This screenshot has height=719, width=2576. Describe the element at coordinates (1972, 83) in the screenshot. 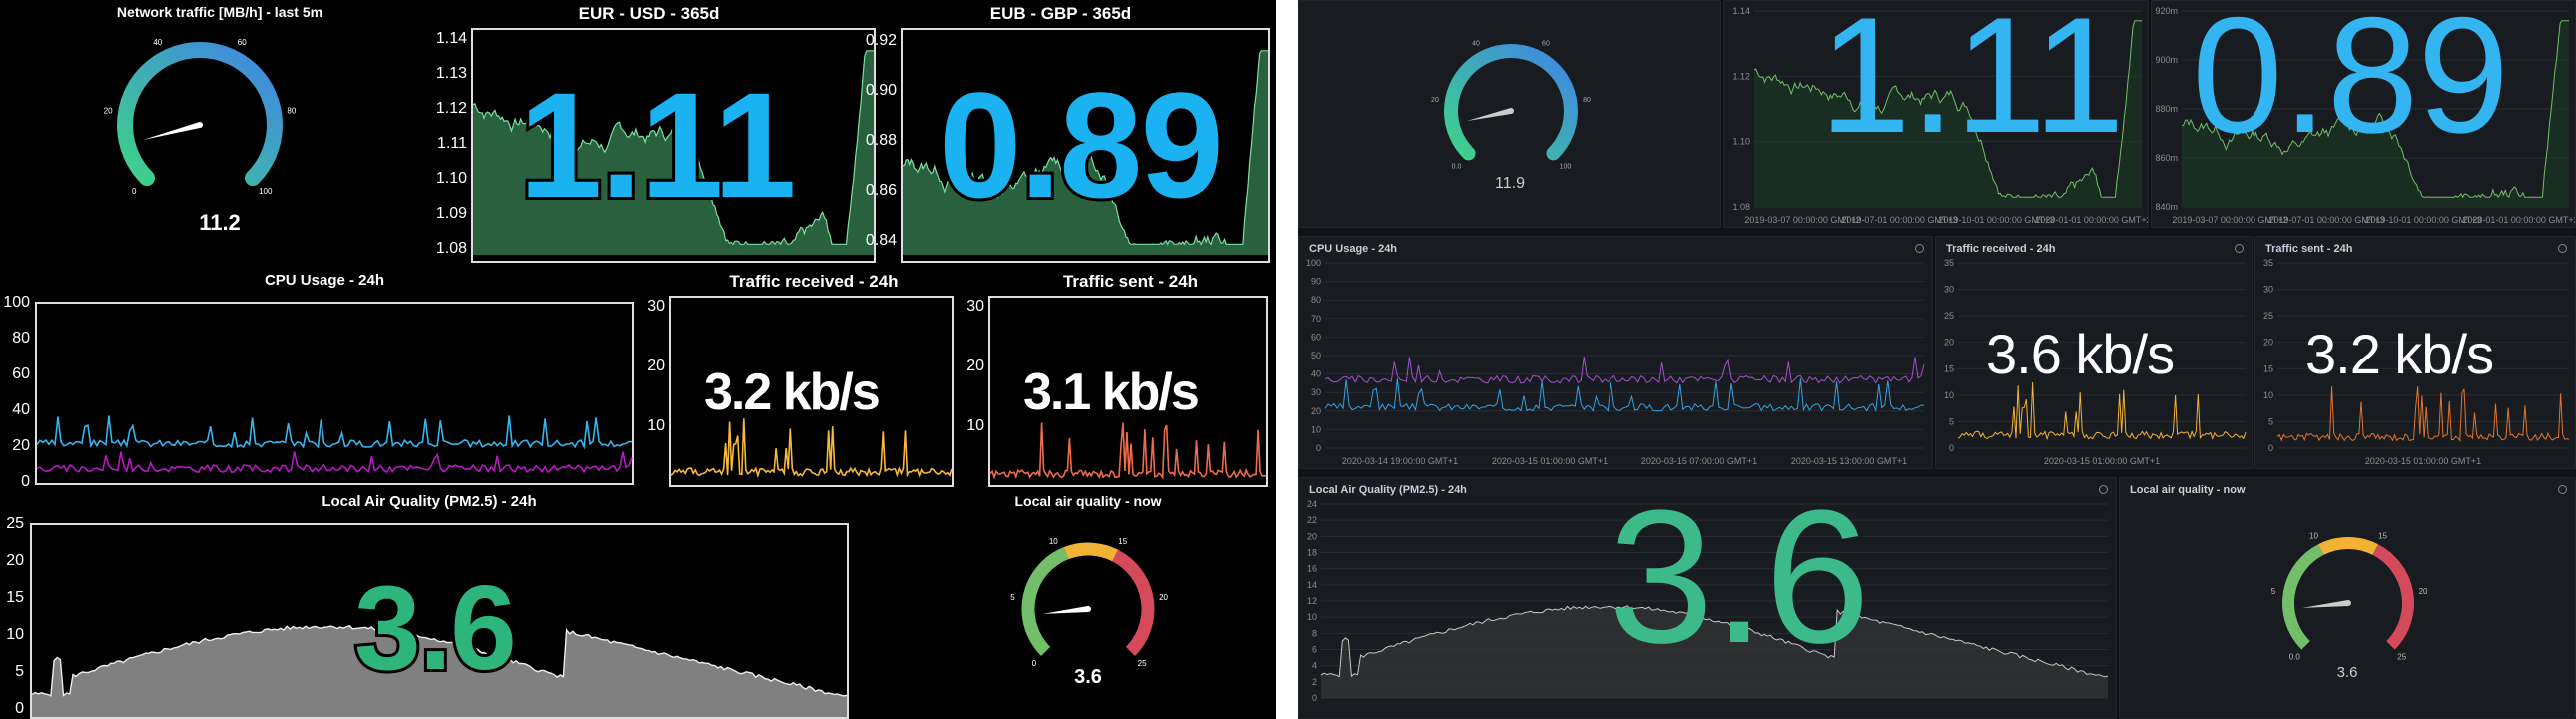

I see `r-eur-usd-value: 1.11` at that location.